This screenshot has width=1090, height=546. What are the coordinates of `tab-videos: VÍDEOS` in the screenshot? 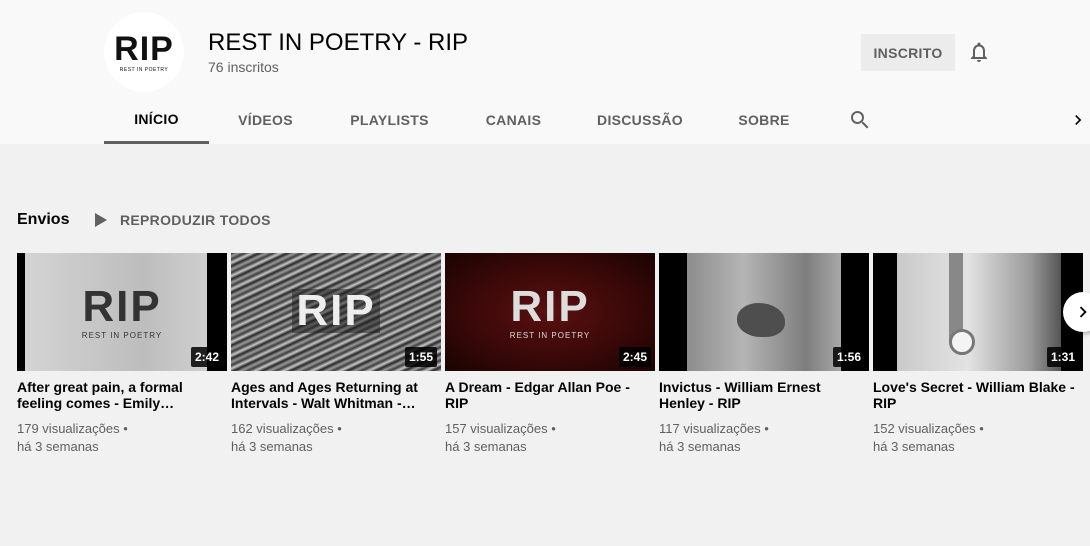 It's located at (265, 120).